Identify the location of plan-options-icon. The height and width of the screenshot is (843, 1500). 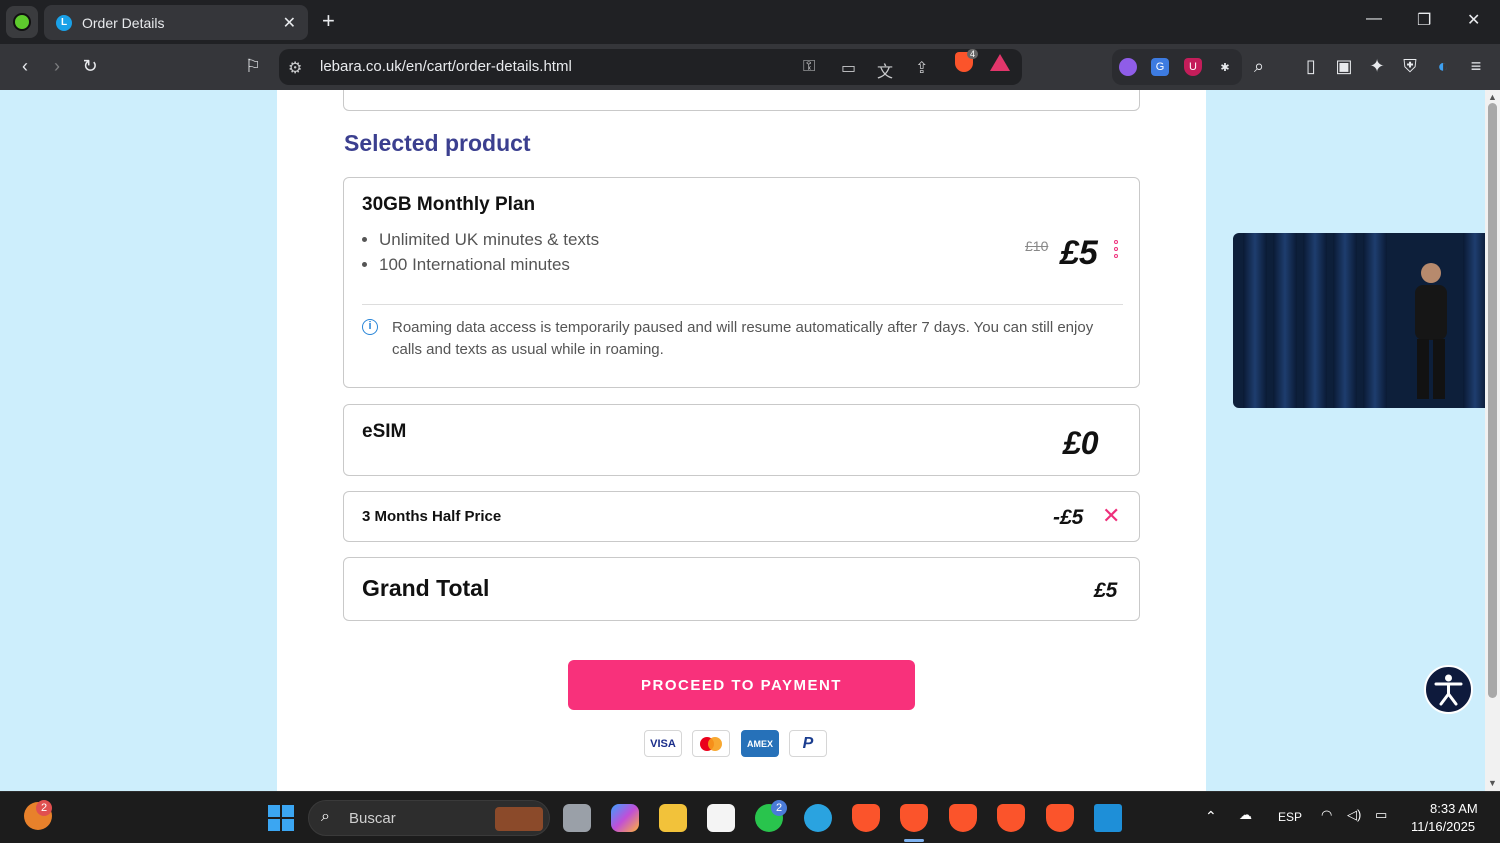
(1117, 249).